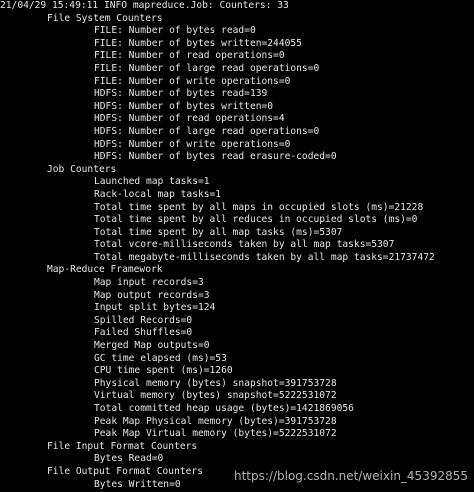  I want to click on counter-line: Rack-local map tasks=1, so click(158, 194).